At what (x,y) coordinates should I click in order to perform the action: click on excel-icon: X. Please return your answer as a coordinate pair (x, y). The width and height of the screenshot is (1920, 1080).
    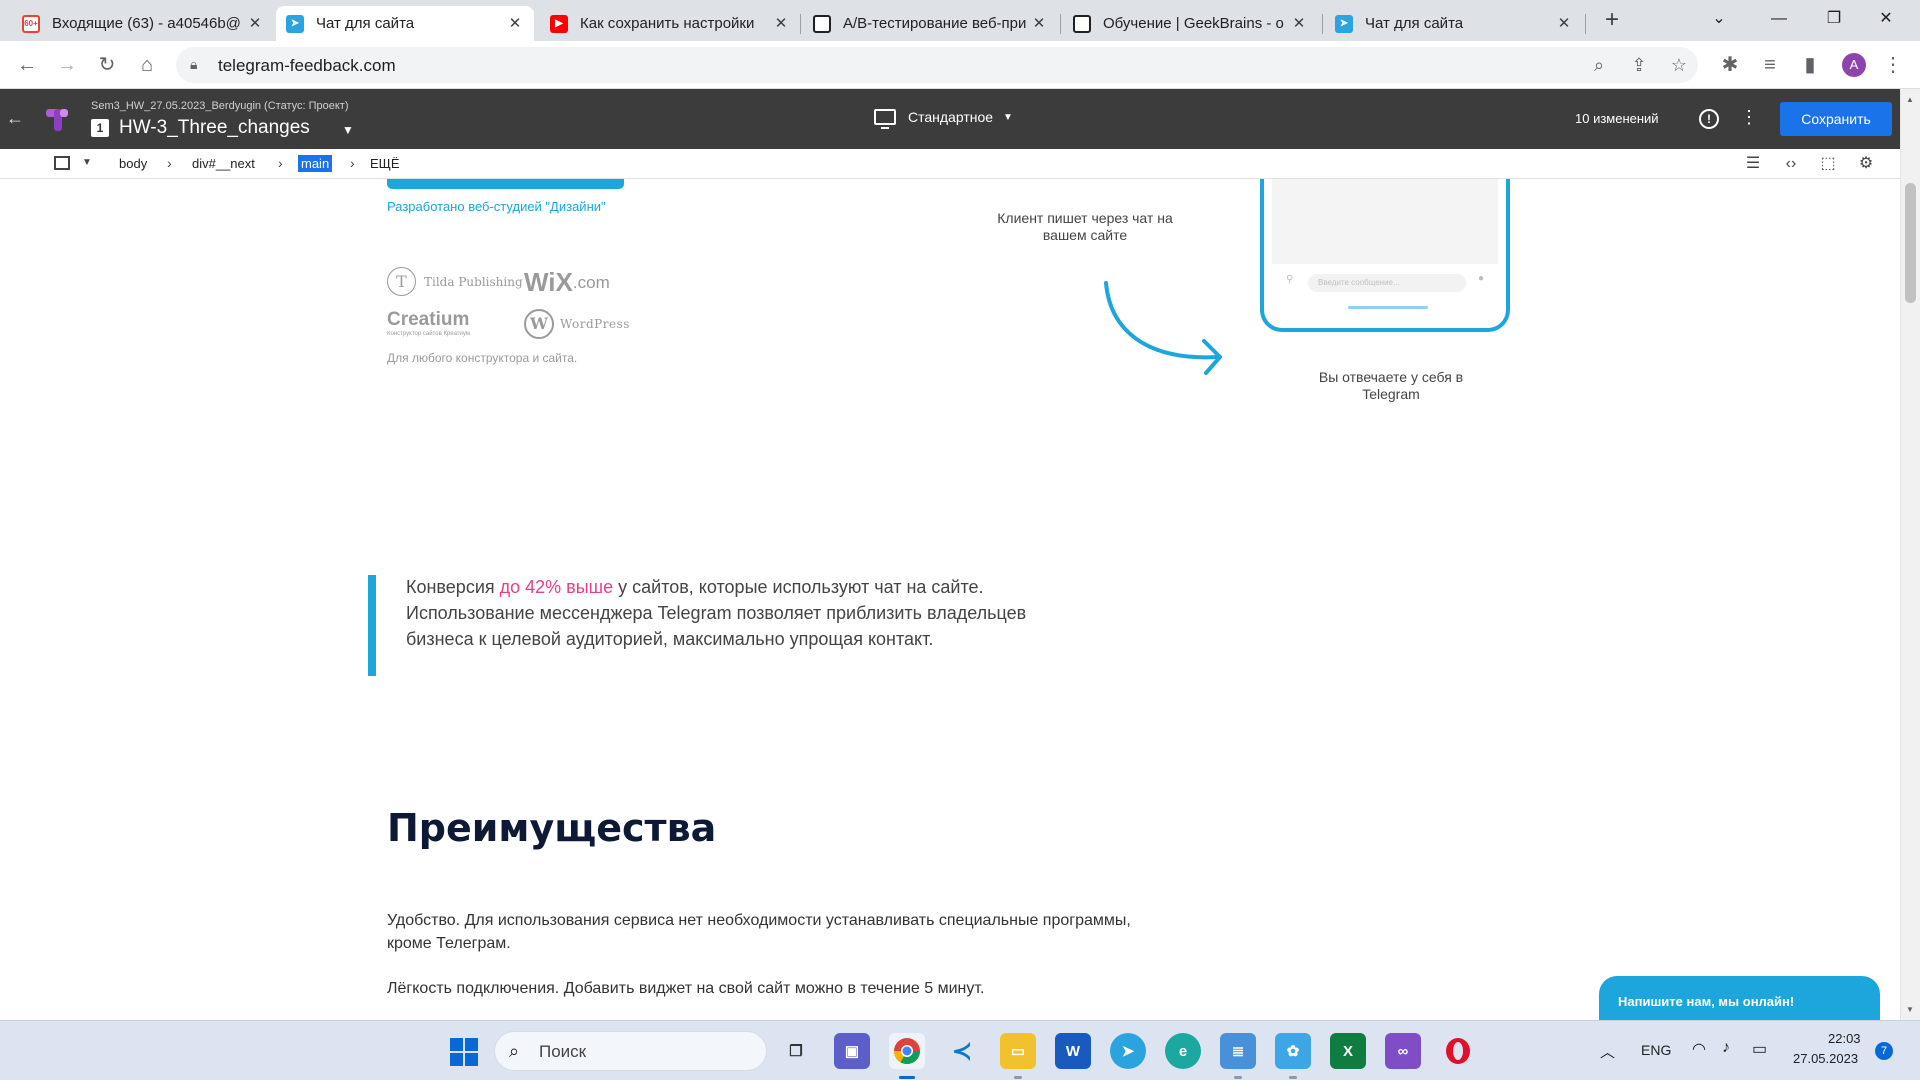
    Looking at the image, I should click on (1348, 1051).